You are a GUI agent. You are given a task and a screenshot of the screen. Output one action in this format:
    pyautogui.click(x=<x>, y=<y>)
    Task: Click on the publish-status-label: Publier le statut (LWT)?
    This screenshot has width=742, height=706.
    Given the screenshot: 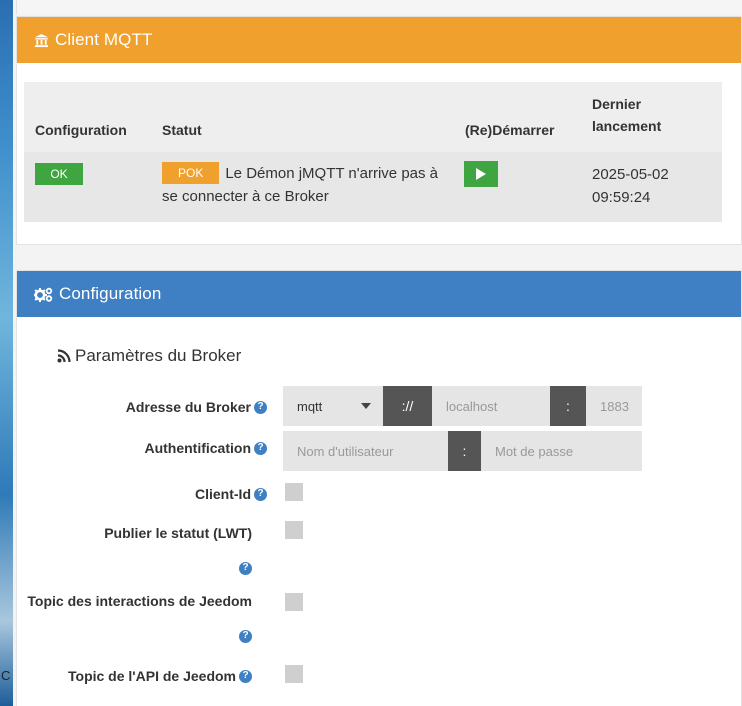 What is the action you would take?
    pyautogui.click(x=134, y=550)
    